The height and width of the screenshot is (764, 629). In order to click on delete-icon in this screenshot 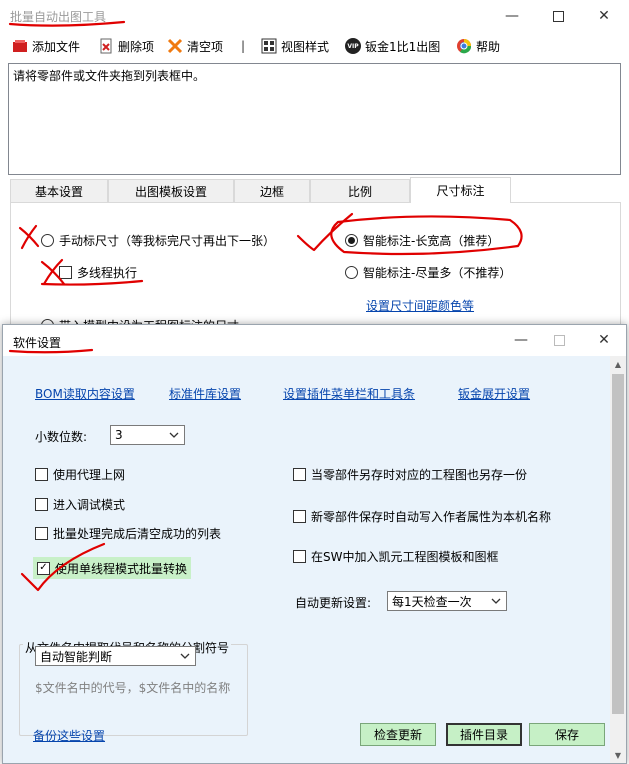, I will do `click(106, 46)`.